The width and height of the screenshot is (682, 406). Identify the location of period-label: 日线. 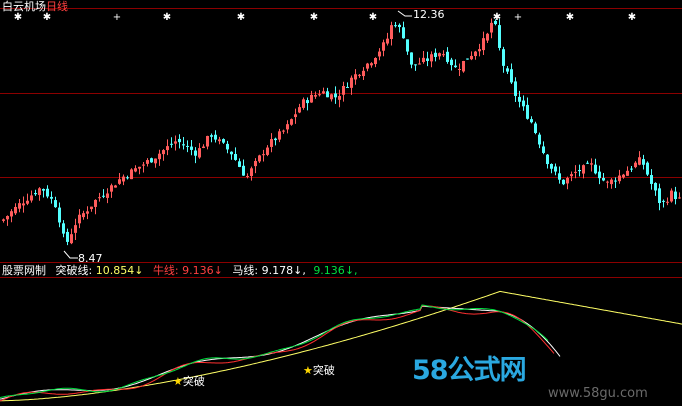
(57, 6).